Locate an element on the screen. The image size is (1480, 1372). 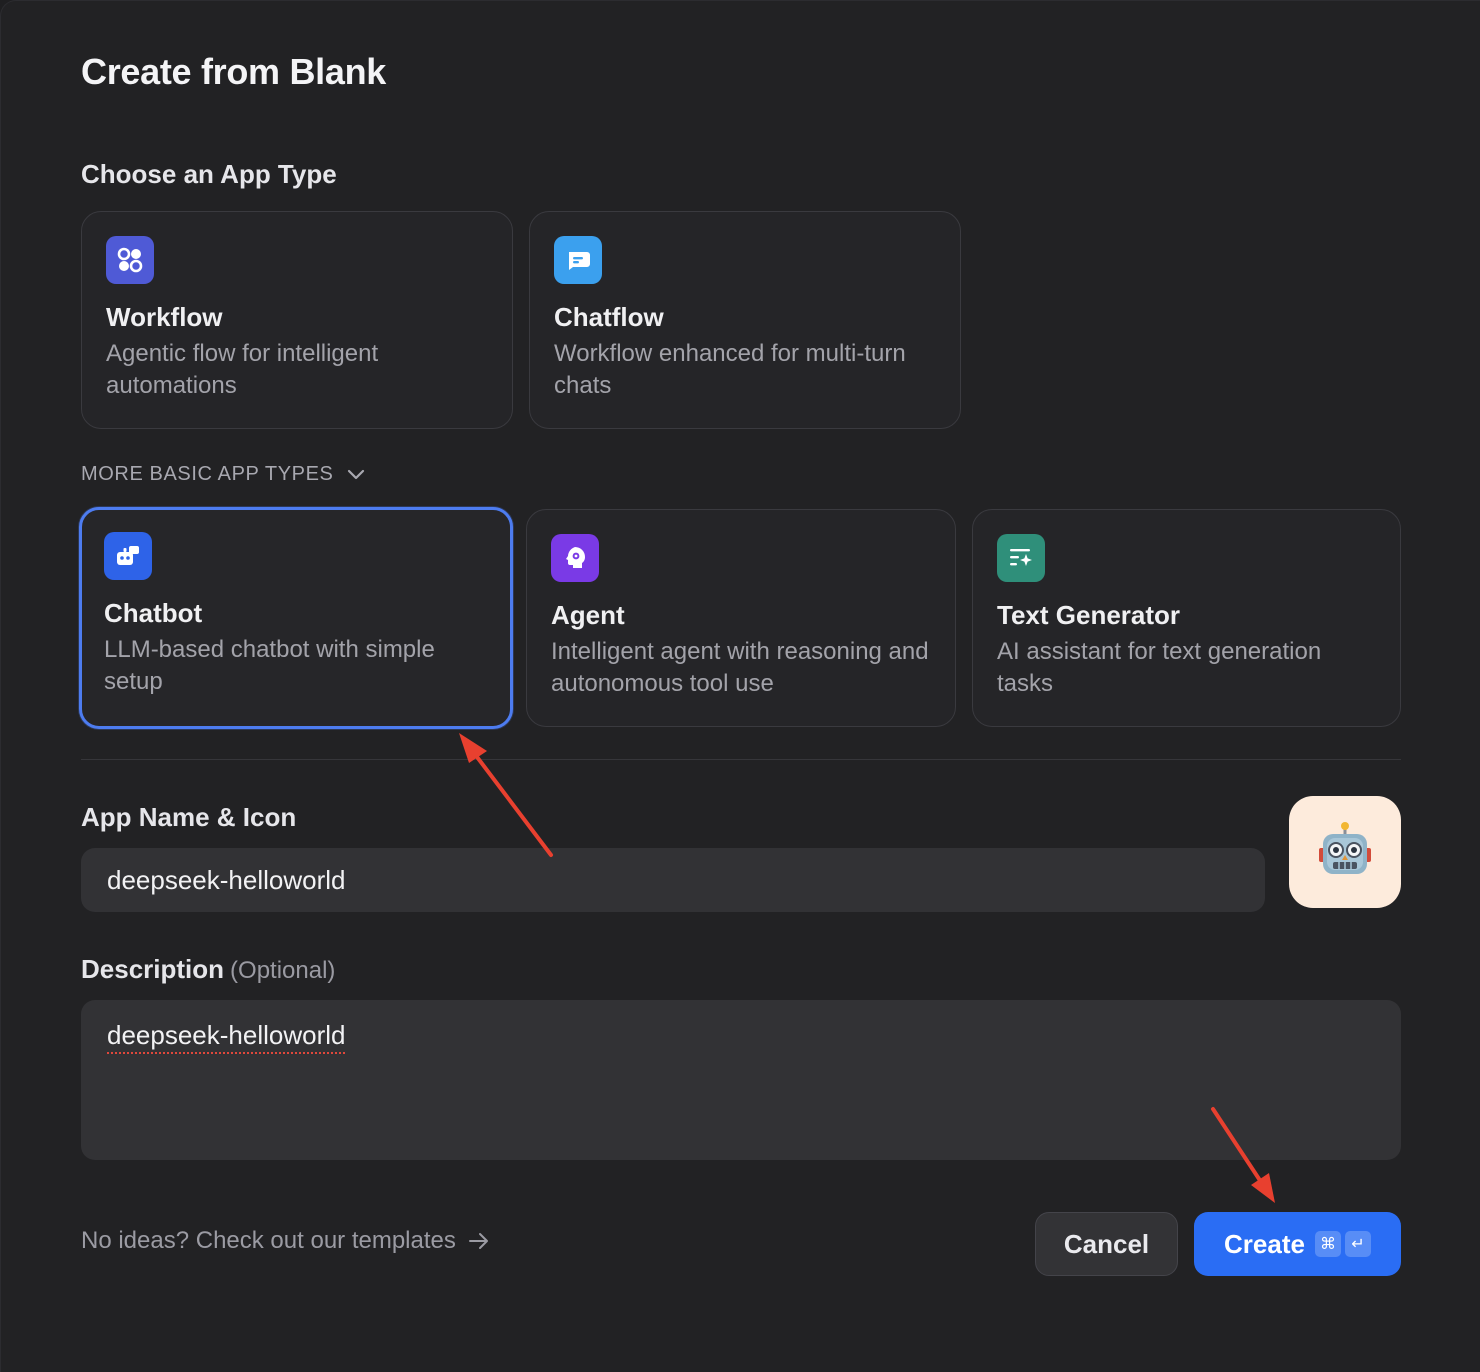
enter-key-icon: ↵ is located at coordinates (1357, 1244).